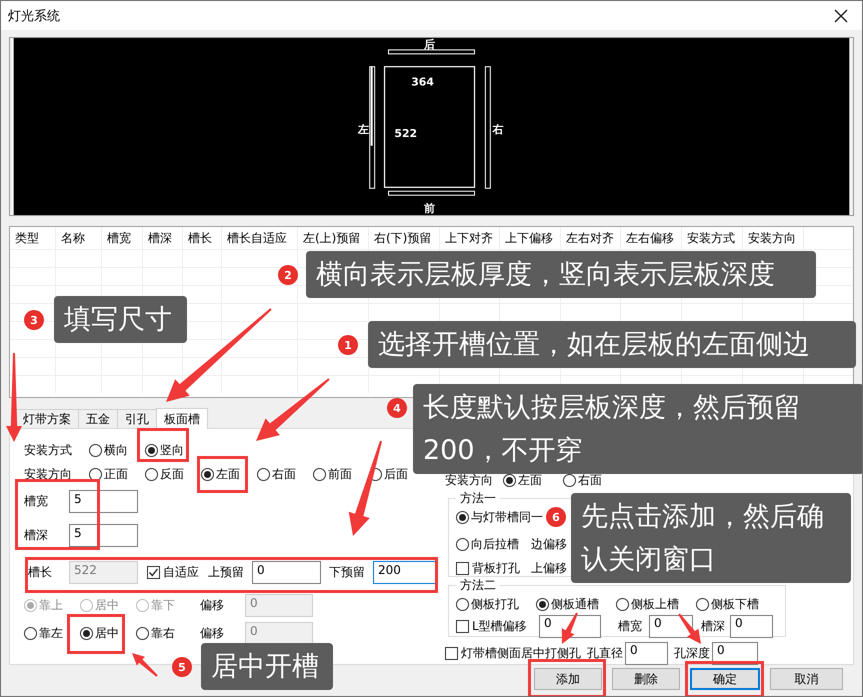 The height and width of the screenshot is (697, 863). I want to click on checkbox: 自适应, so click(177, 572).